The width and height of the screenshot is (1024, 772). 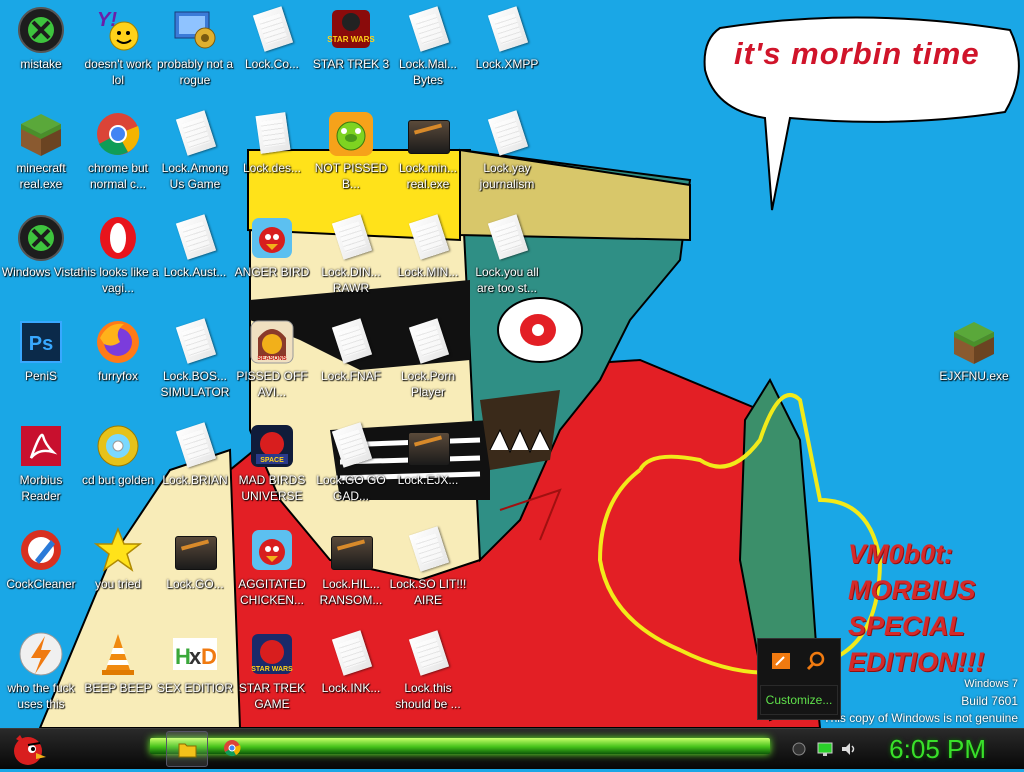 I want to click on icon-label: Lock.Among Us Game, so click(x=195, y=176).